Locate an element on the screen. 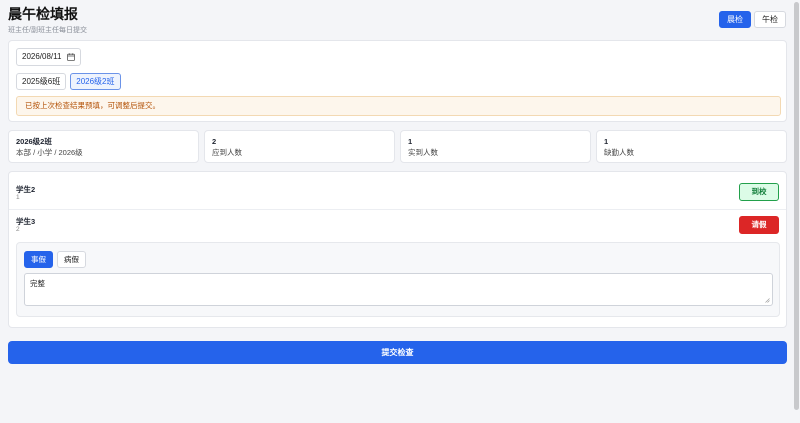 The image size is (800, 423). page-header: 晨午检填报 班主任/副班主任每日提交 晨检 午检 is located at coordinates (397, 21).